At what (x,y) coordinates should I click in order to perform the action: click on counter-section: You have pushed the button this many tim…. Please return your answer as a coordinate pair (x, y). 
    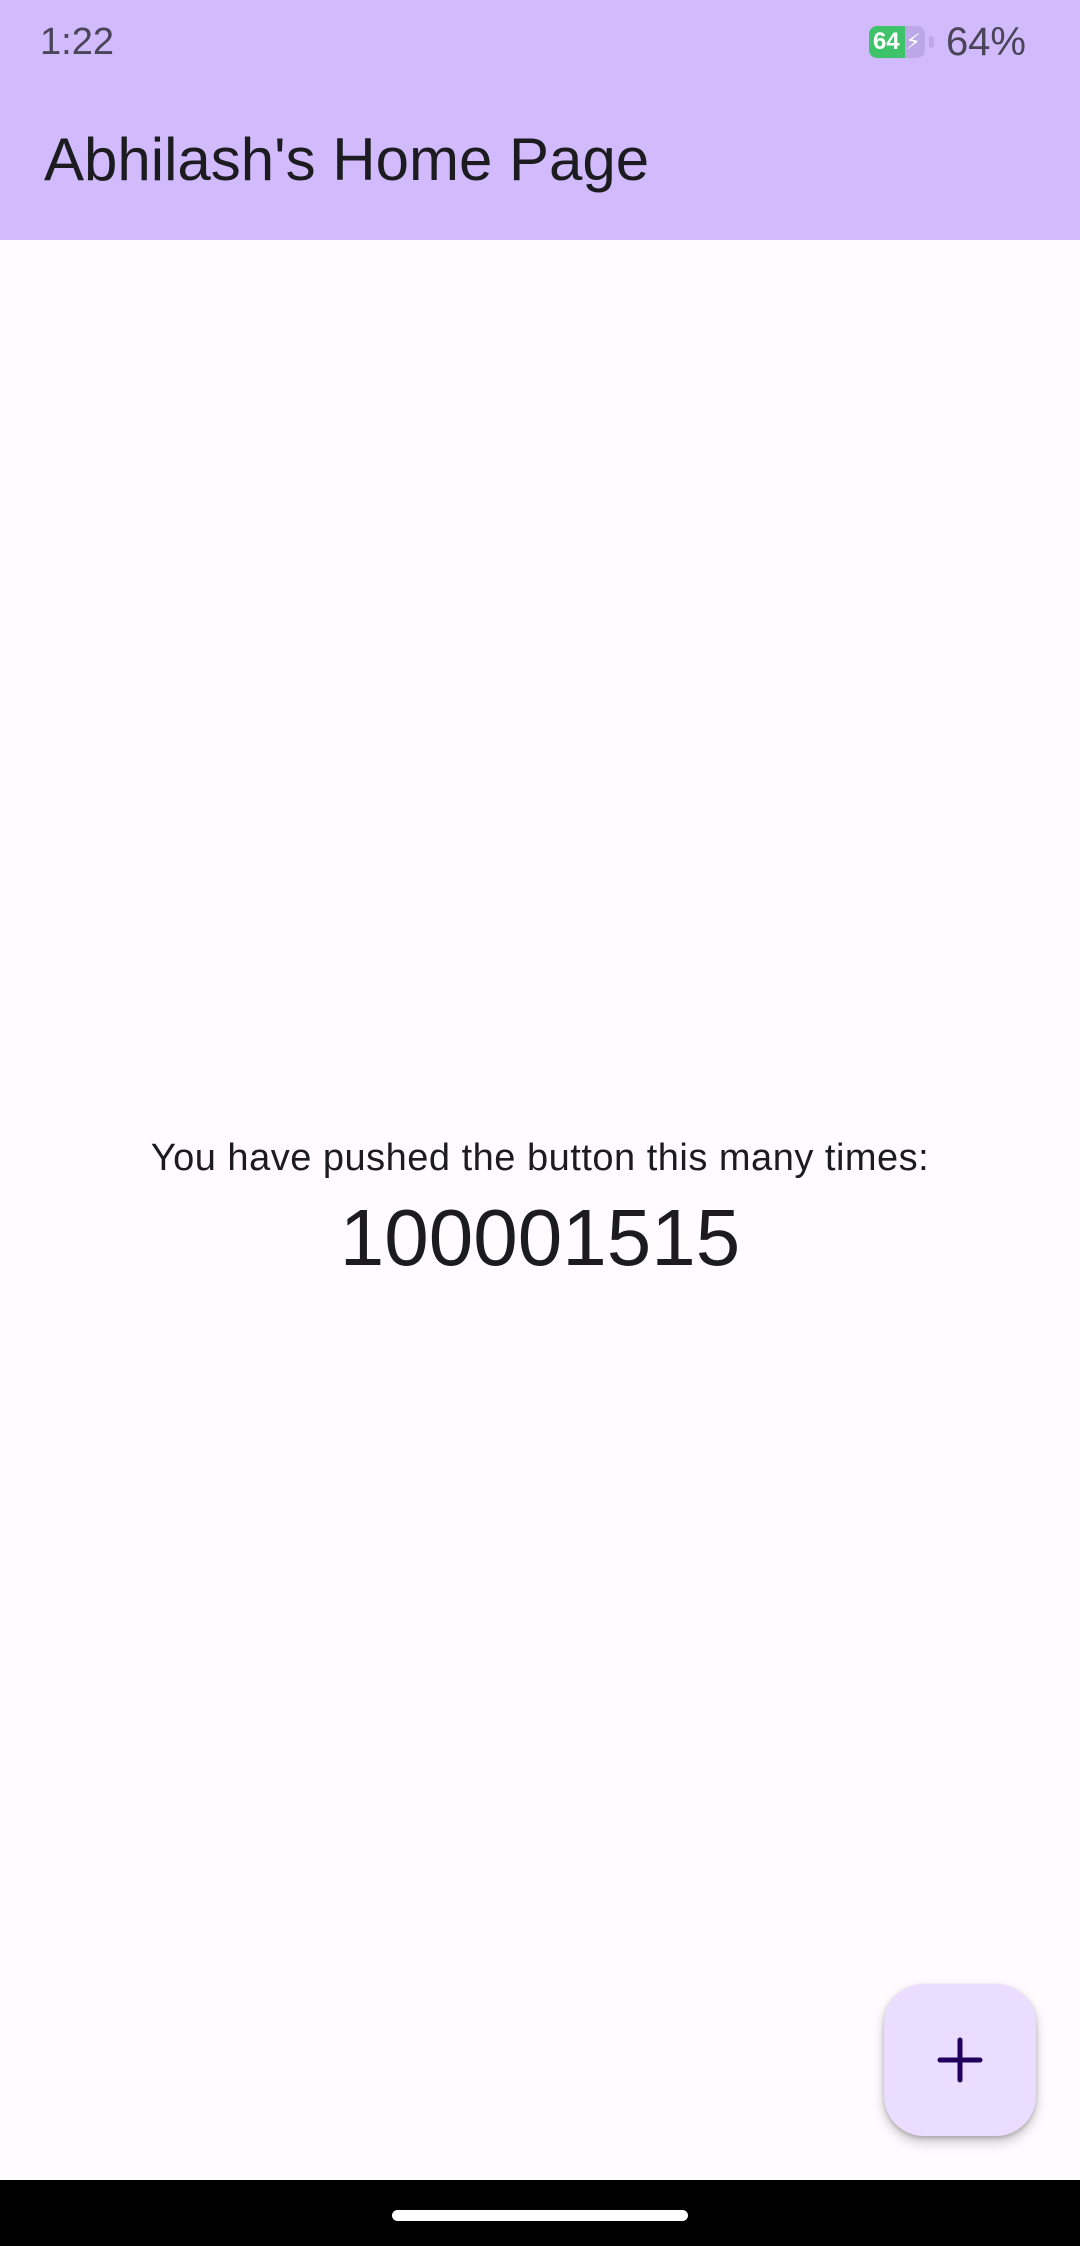
    Looking at the image, I should click on (540, 1208).